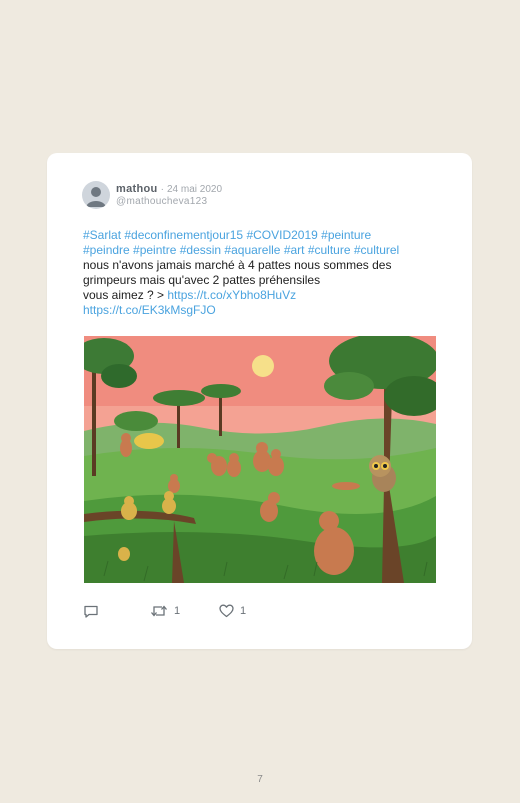 This screenshot has width=520, height=803. Describe the element at coordinates (125, 295) in the screenshot. I see `text-line-3-prefix: vous aimez ? >` at that location.